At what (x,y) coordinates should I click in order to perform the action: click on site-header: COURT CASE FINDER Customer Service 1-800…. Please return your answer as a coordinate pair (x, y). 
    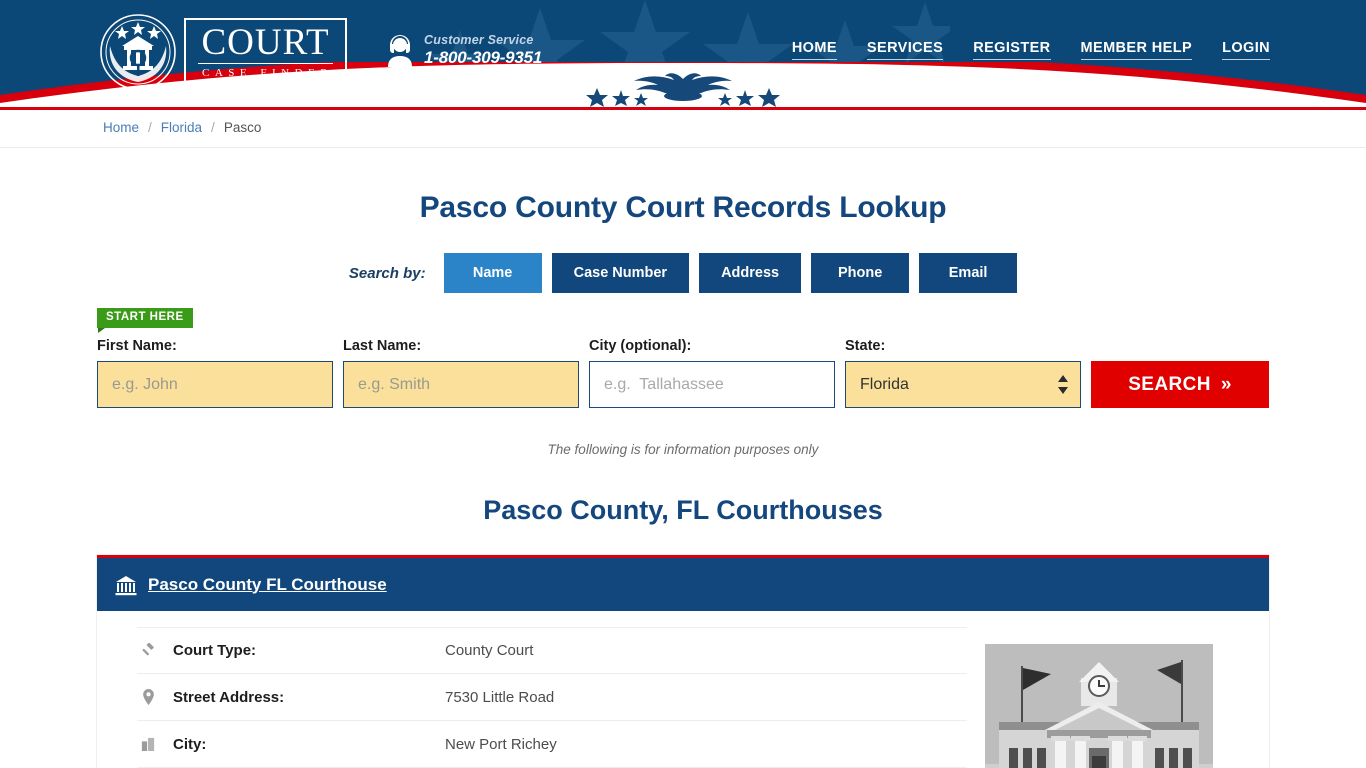
    Looking at the image, I should click on (683, 55).